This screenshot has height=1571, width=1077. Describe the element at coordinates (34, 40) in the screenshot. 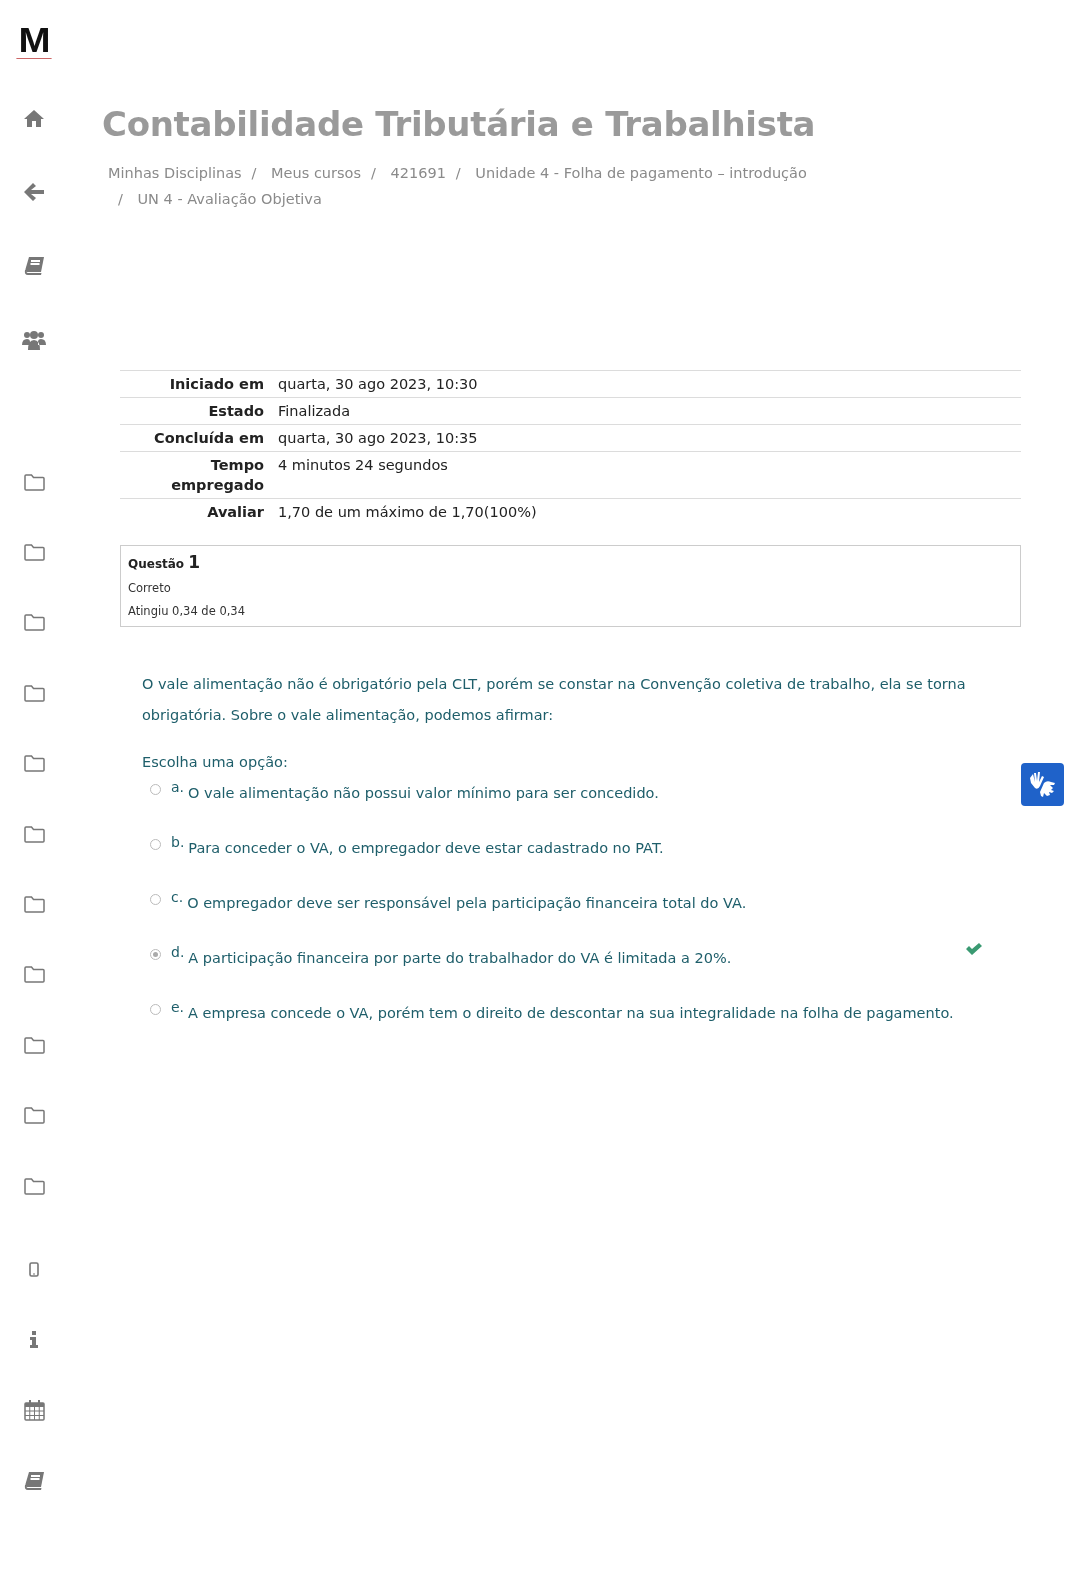

I see `logo: M` at that location.